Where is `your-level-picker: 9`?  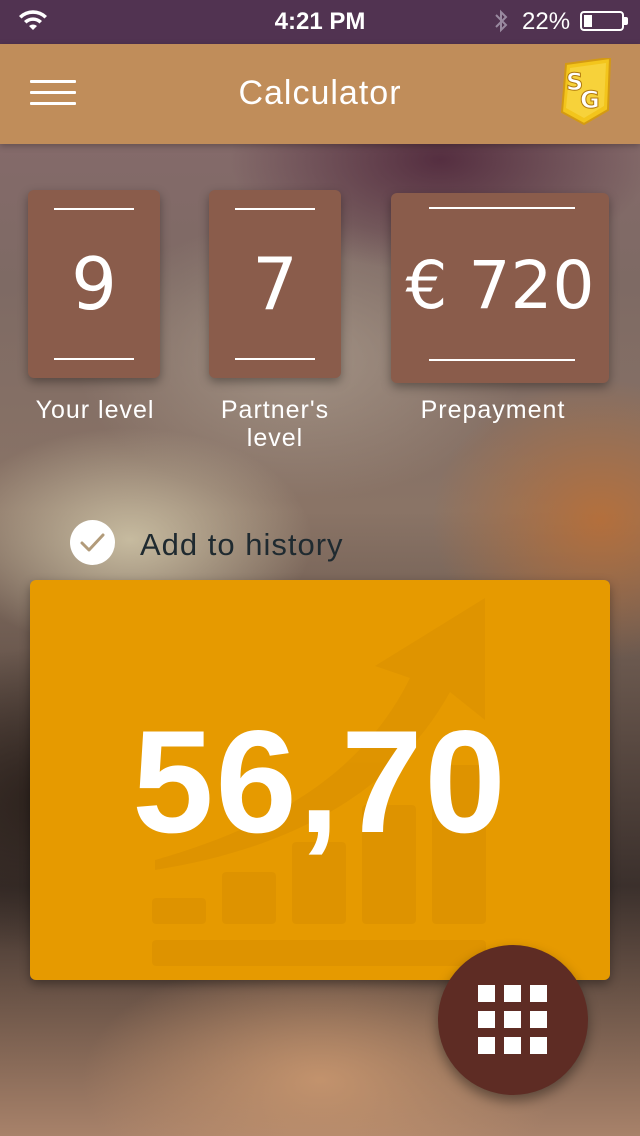 your-level-picker: 9 is located at coordinates (94, 284).